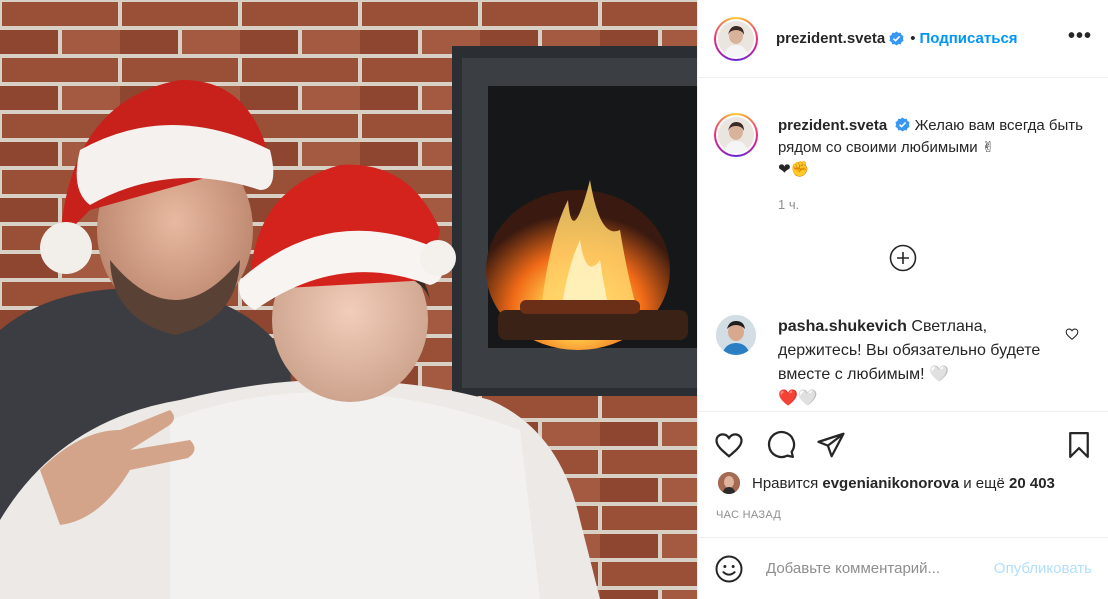  I want to click on commenter-username: pasha.shukevich, so click(842, 326).